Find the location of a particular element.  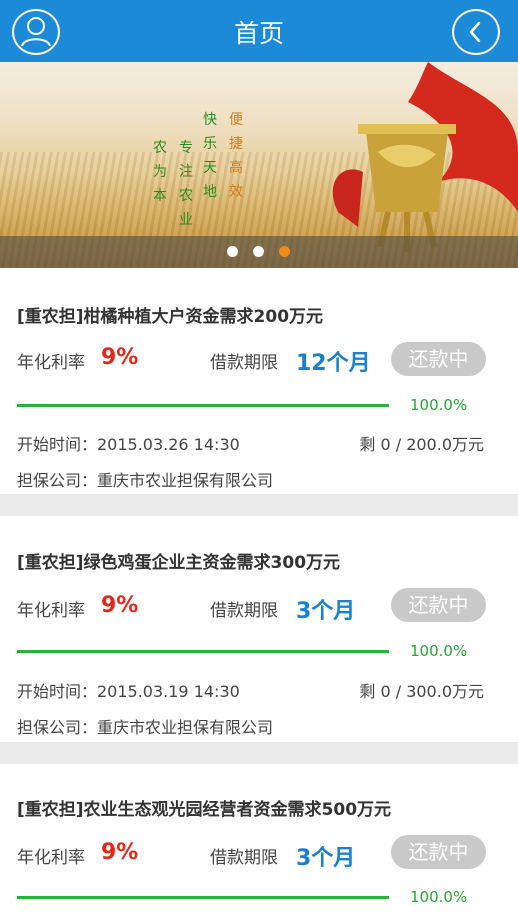

term-value: 12个月 is located at coordinates (333, 363).